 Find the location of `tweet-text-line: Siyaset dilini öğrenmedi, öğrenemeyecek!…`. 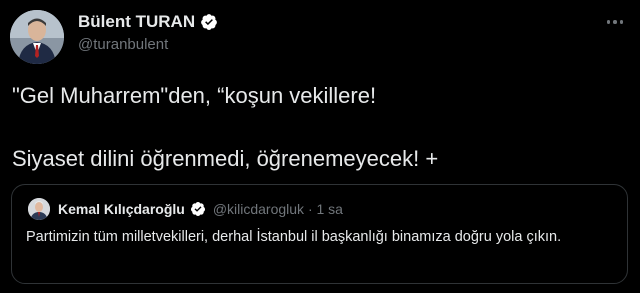

tweet-text-line: Siyaset dilini öğrenmedi, öğrenemeyecek!… is located at coordinates (225, 158).